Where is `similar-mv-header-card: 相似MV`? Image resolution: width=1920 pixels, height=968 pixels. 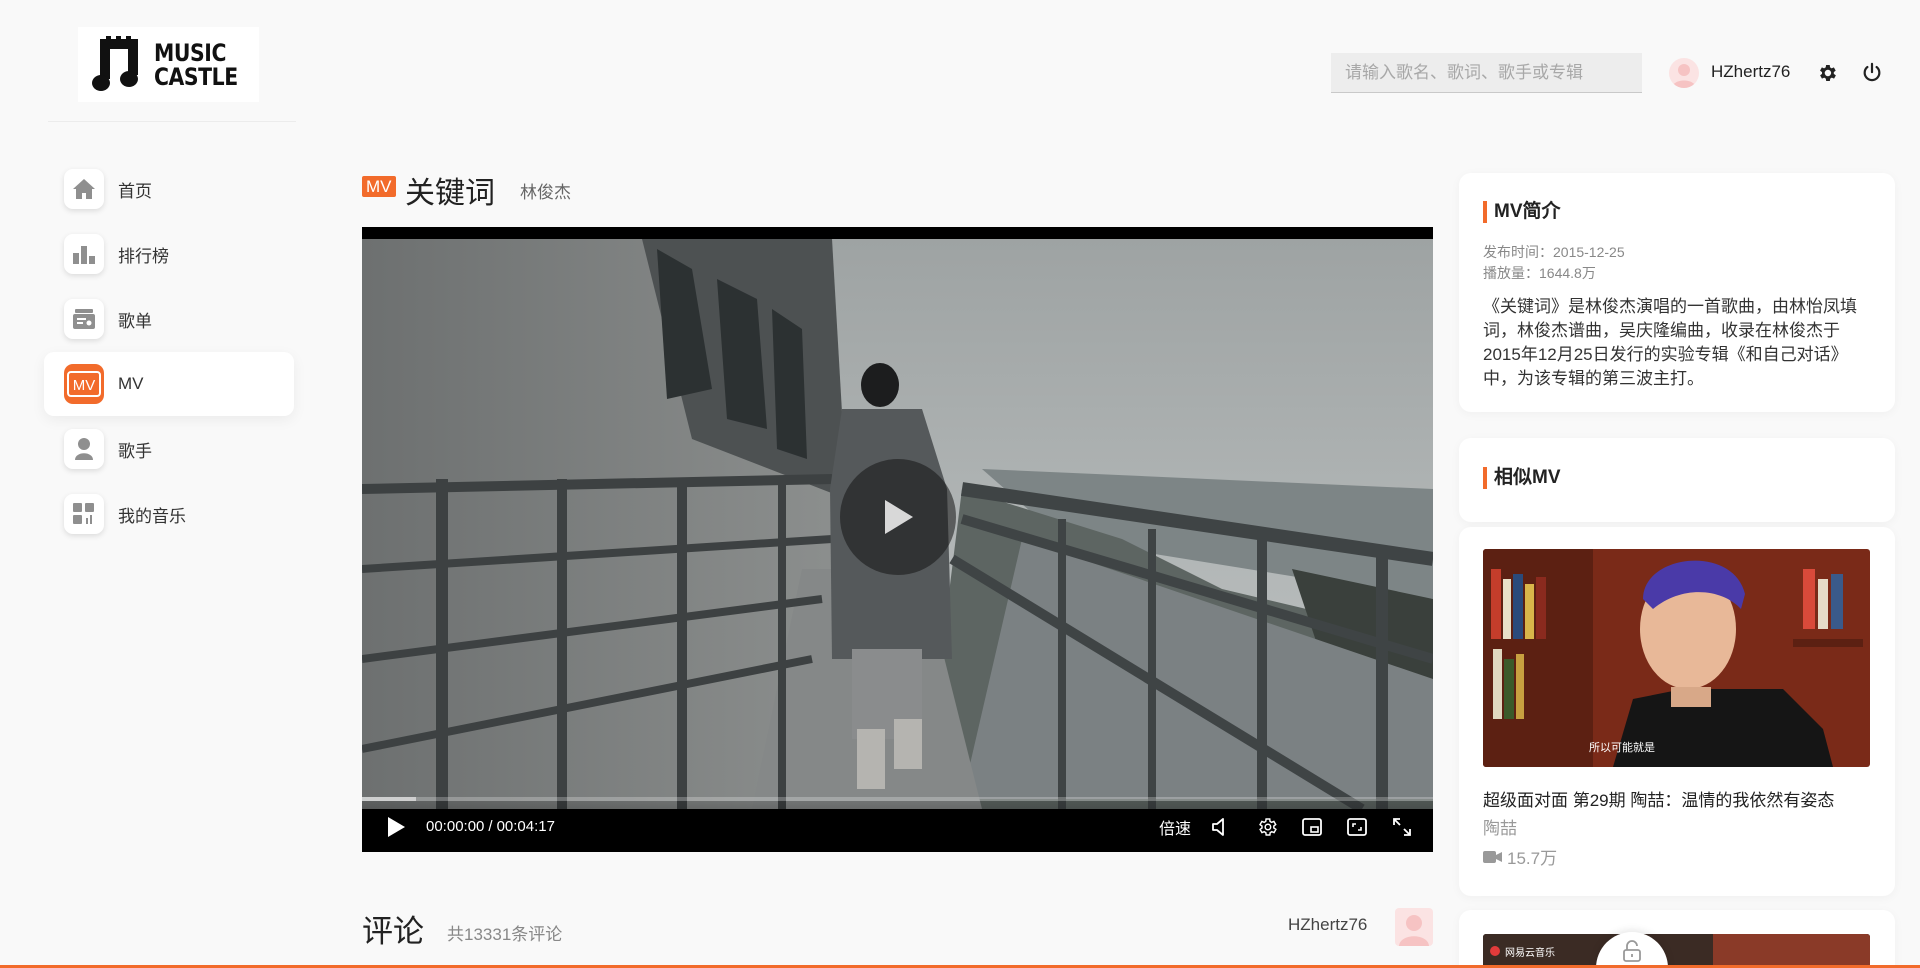
similar-mv-header-card: 相似MV is located at coordinates (1677, 480).